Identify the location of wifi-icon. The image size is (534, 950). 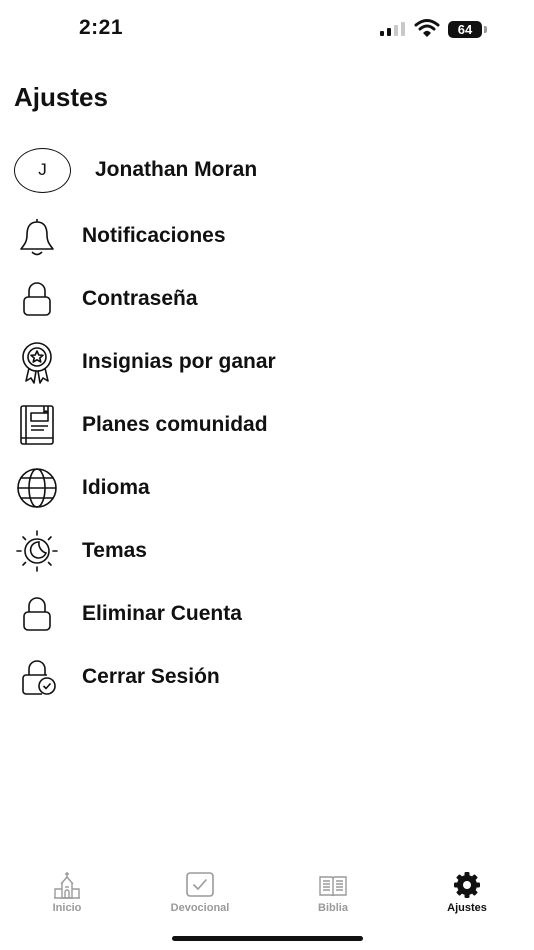
(427, 28).